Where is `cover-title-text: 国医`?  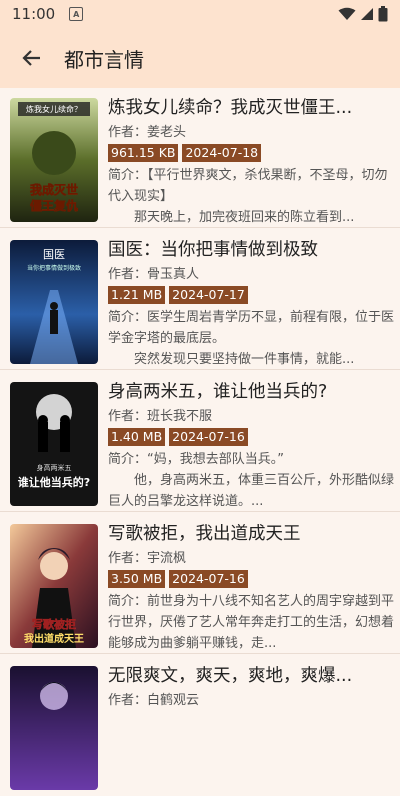
cover-title-text: 国医 is located at coordinates (54, 254).